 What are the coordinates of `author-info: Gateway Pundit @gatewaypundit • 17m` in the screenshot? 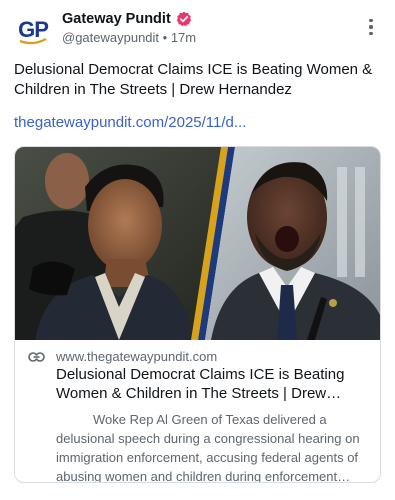 It's located at (129, 28).